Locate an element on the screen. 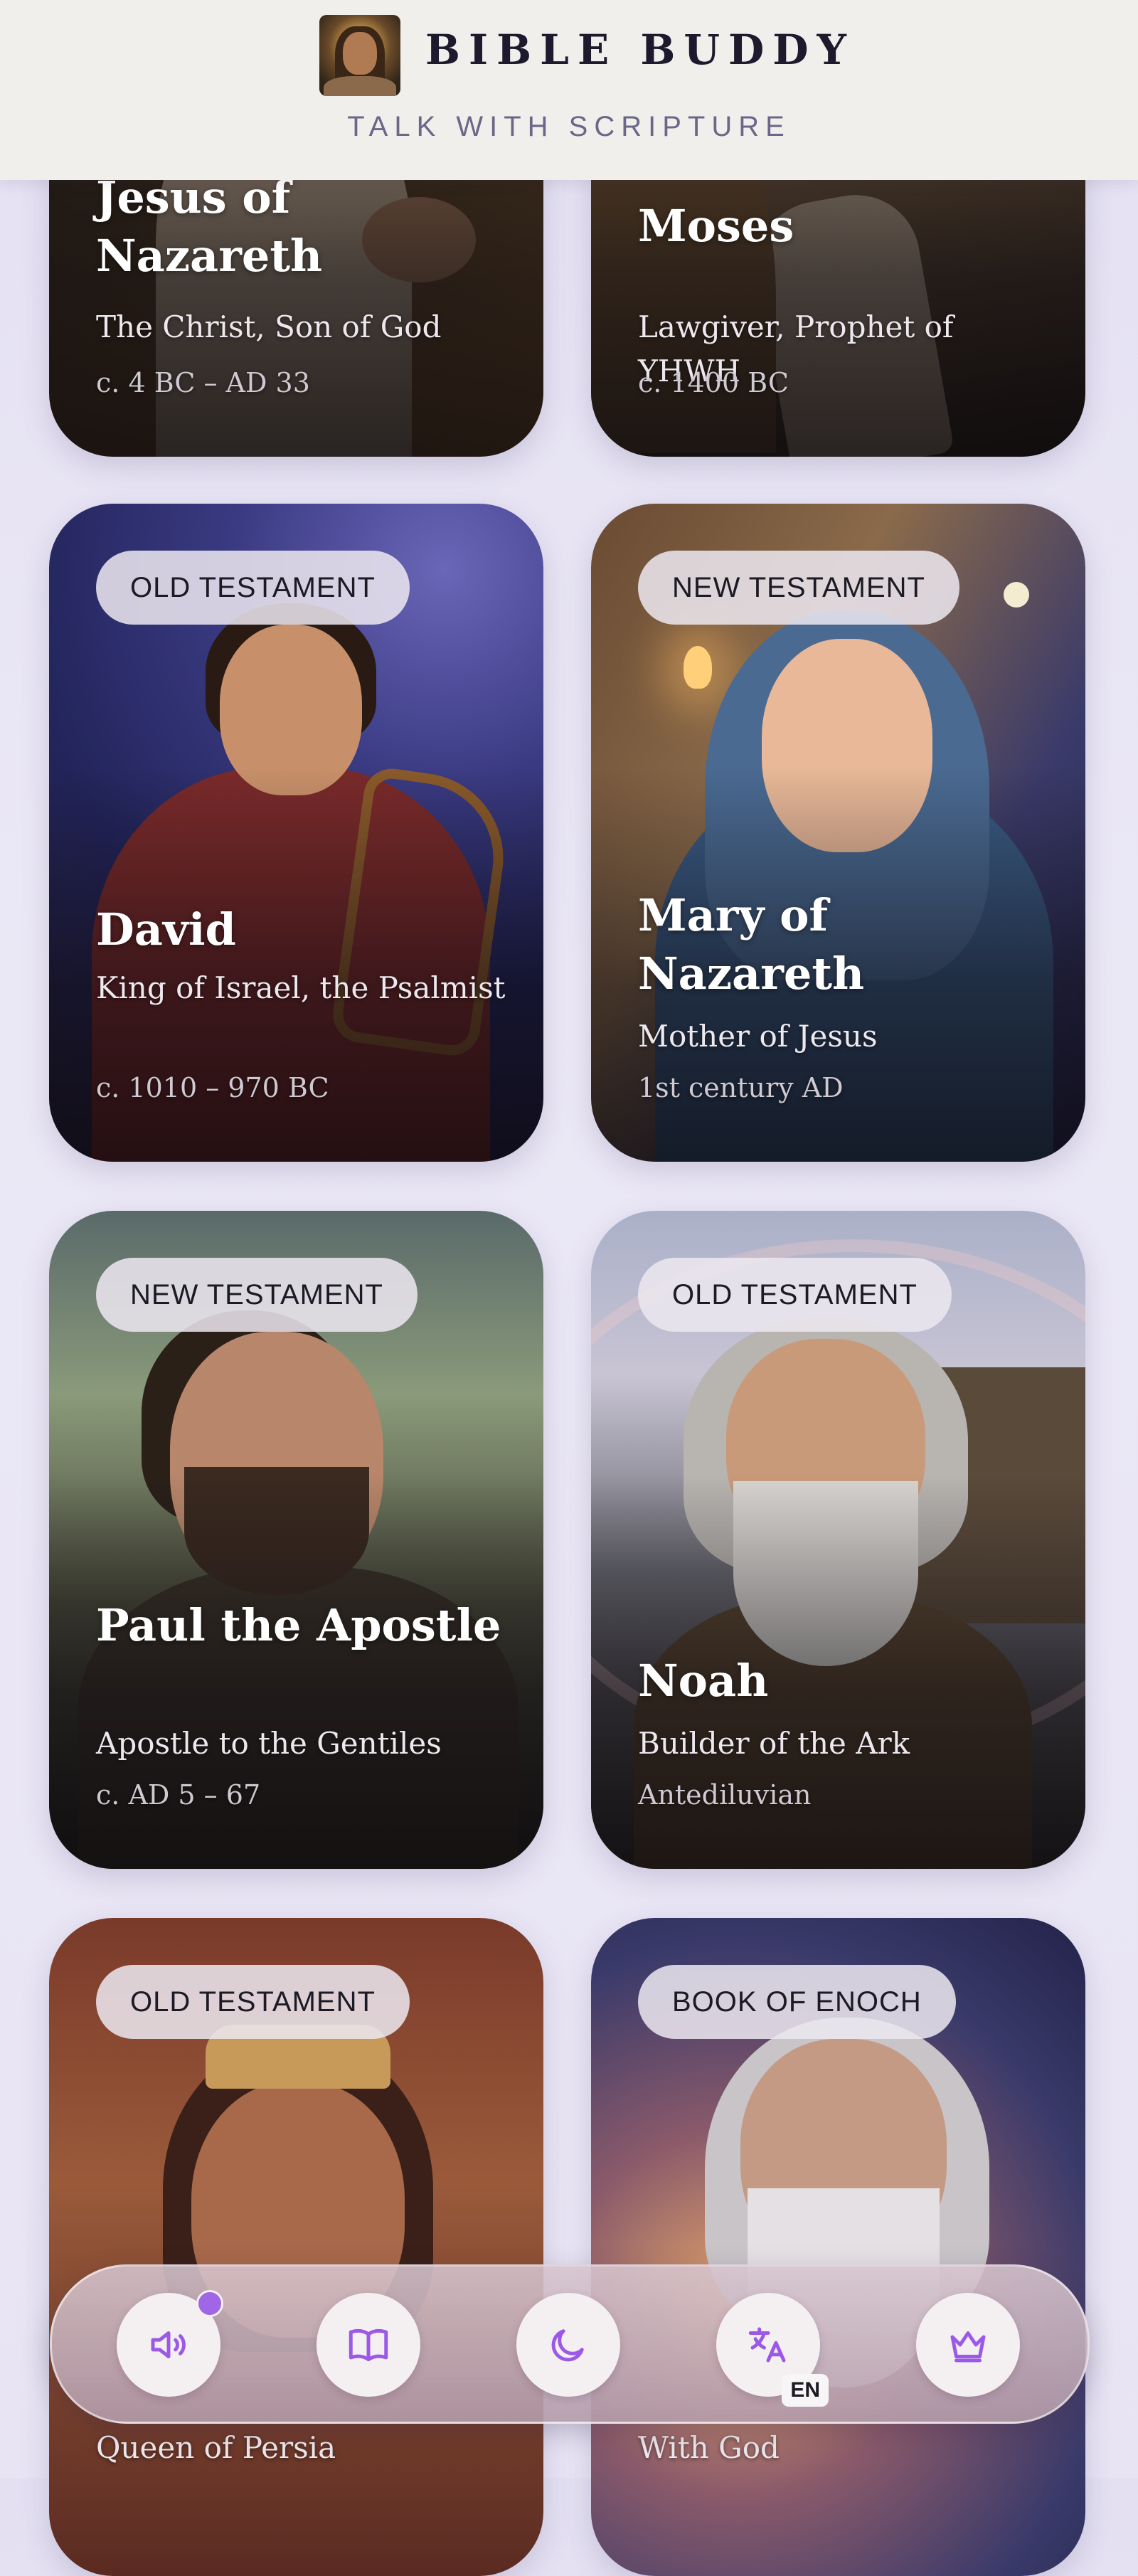 This screenshot has width=1138, height=2576. app-logo-avatar is located at coordinates (360, 56).